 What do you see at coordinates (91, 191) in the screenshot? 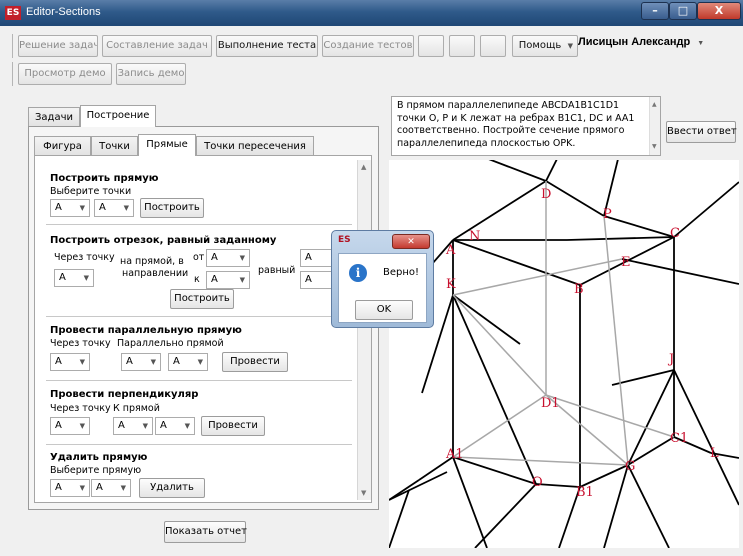
I see `select-points-label: Выберите точки` at bounding box center [91, 191].